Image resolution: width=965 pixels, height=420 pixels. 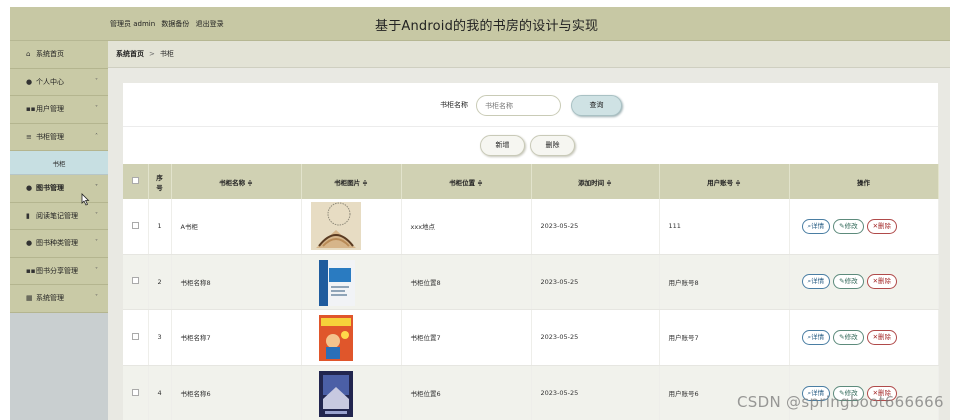 I want to click on row-account: 用户账号7, so click(x=724, y=337).